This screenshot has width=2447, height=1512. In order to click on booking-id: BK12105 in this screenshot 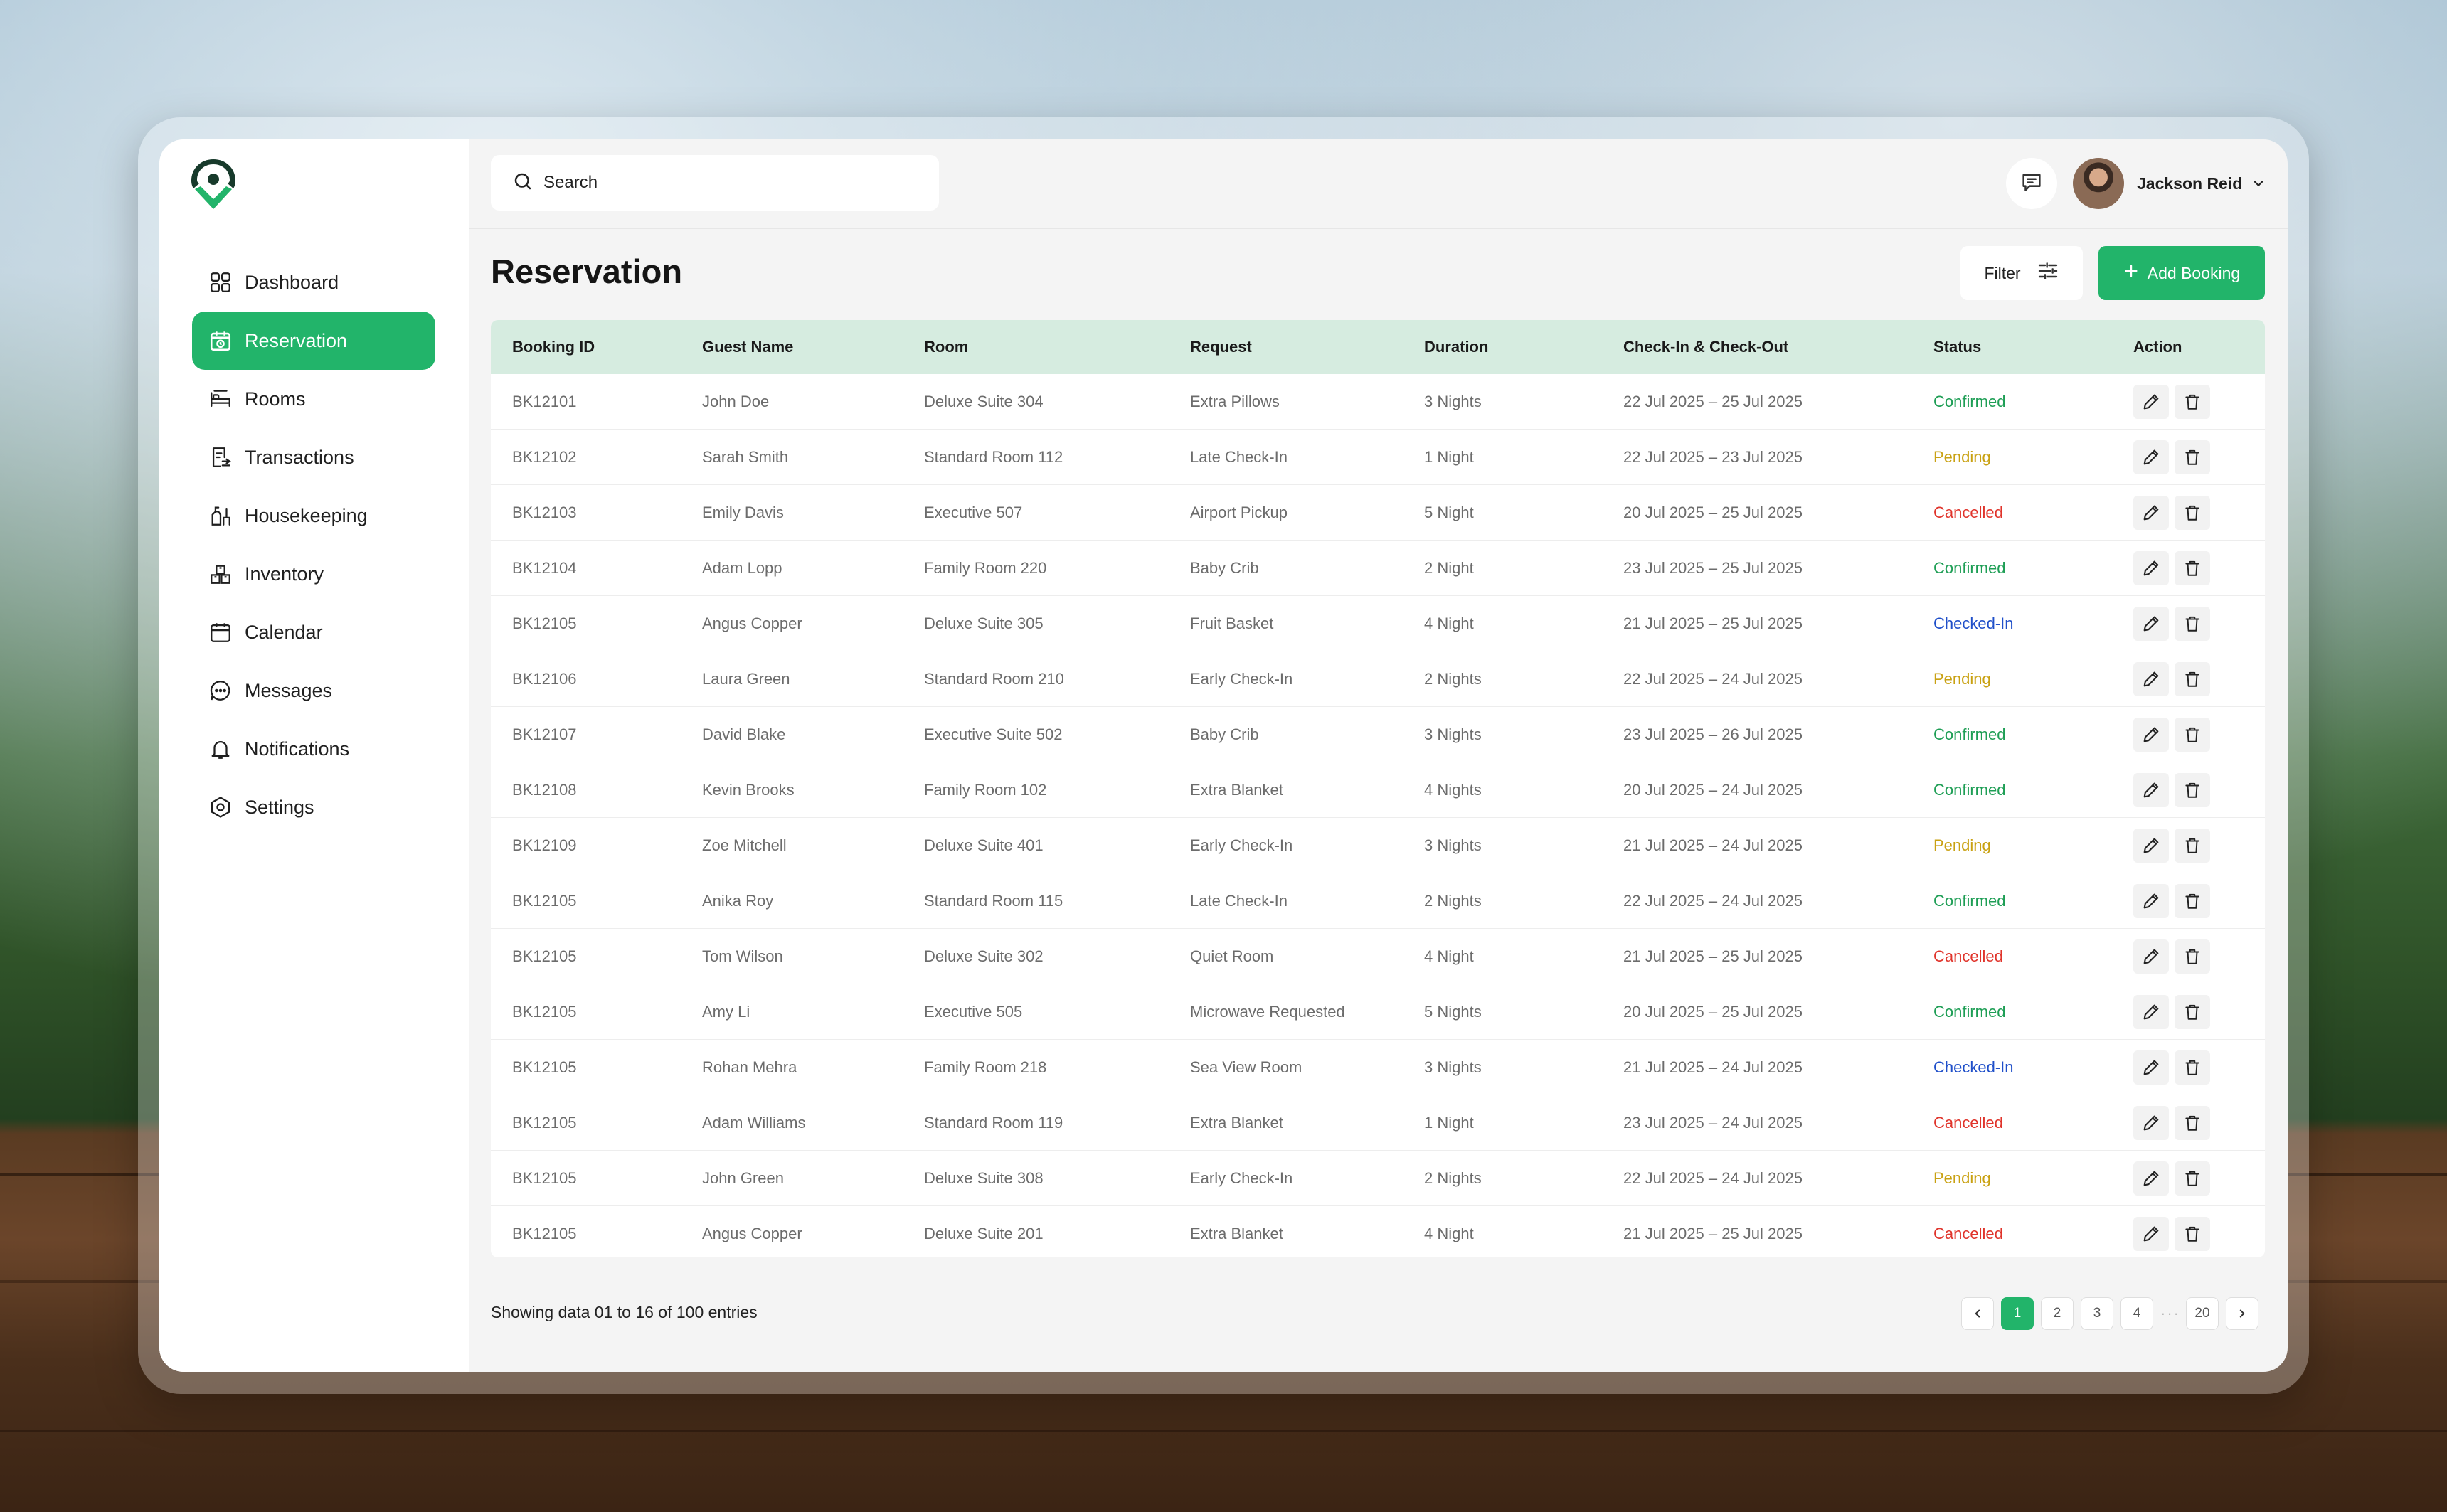, I will do `click(596, 1231)`.